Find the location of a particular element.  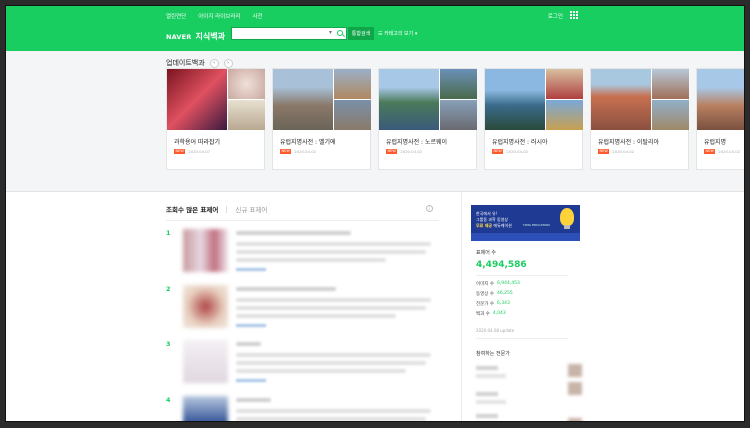

rank-number: 4 is located at coordinates (168, 400).